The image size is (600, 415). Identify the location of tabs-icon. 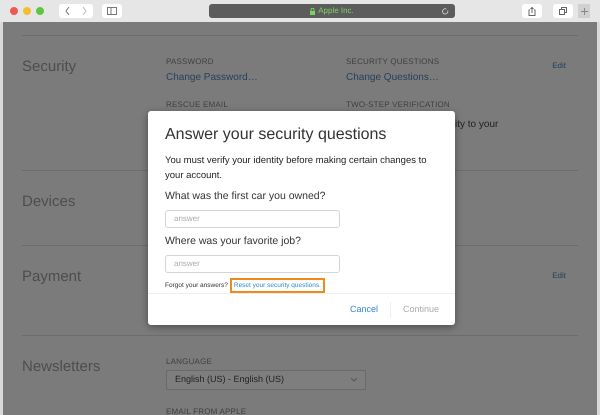
(563, 11).